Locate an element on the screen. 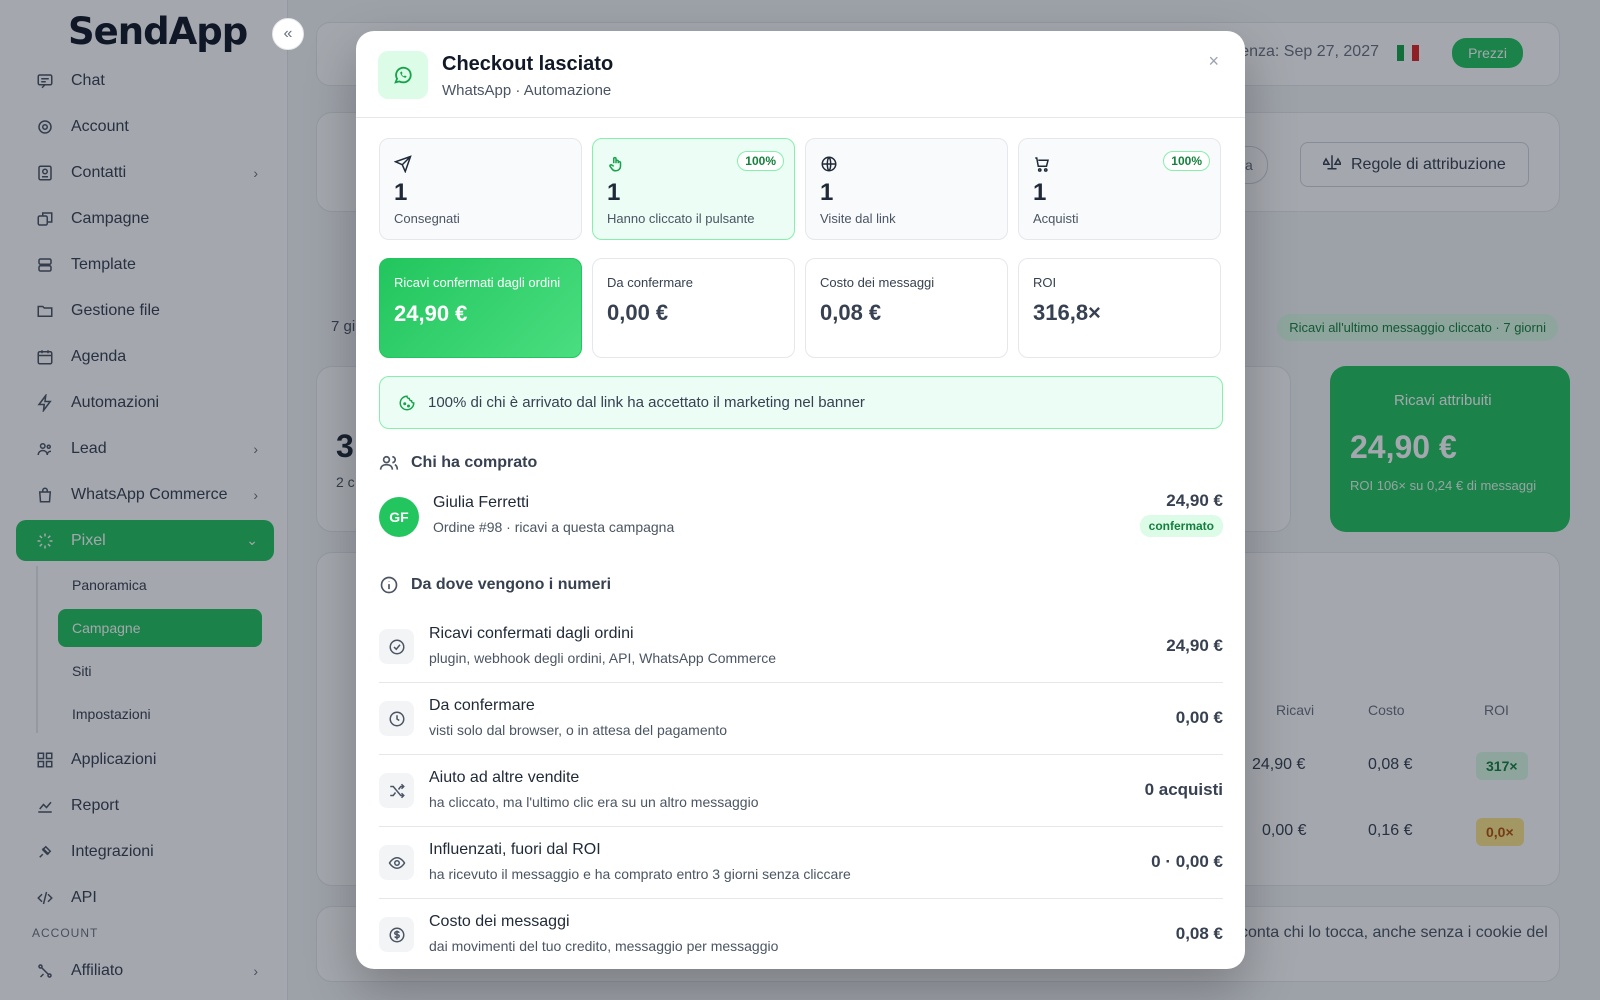  click-hand-icon is located at coordinates (616, 164).